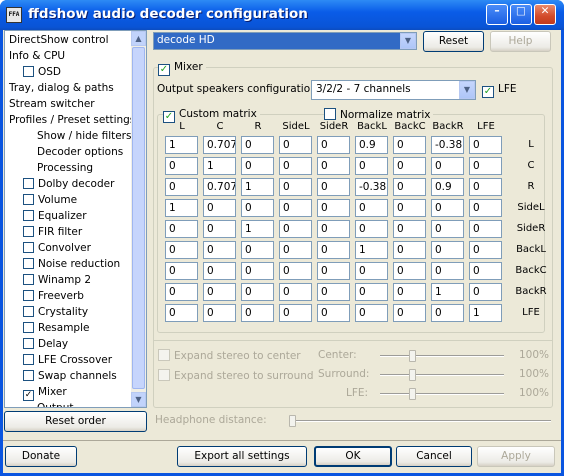 This screenshot has width=564, height=476. What do you see at coordinates (499, 90) in the screenshot?
I see `lfe-checkbox: ✓ LFE` at bounding box center [499, 90].